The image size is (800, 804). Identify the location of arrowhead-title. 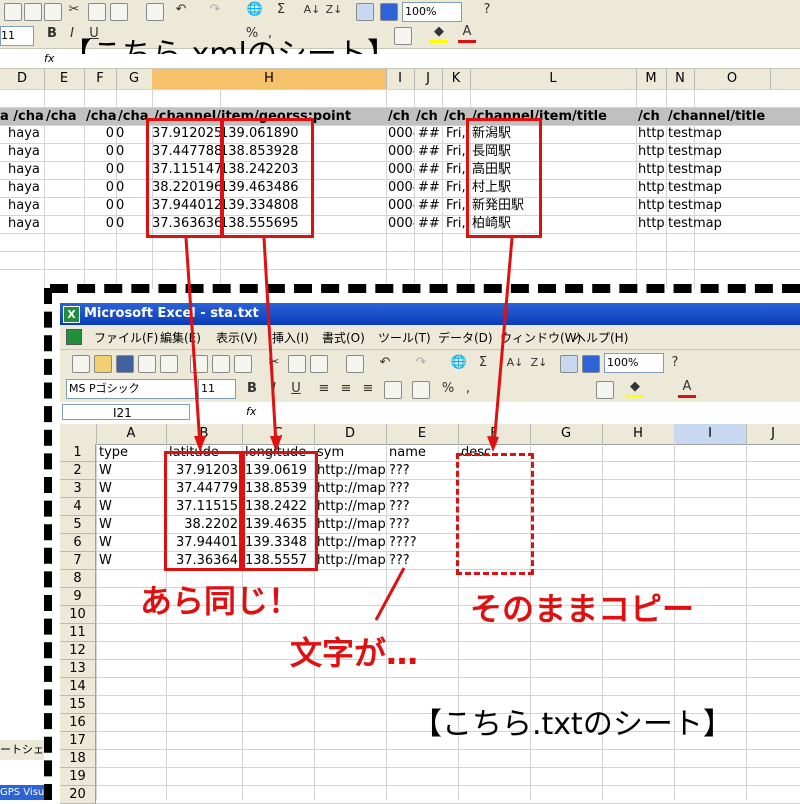
(493, 444).